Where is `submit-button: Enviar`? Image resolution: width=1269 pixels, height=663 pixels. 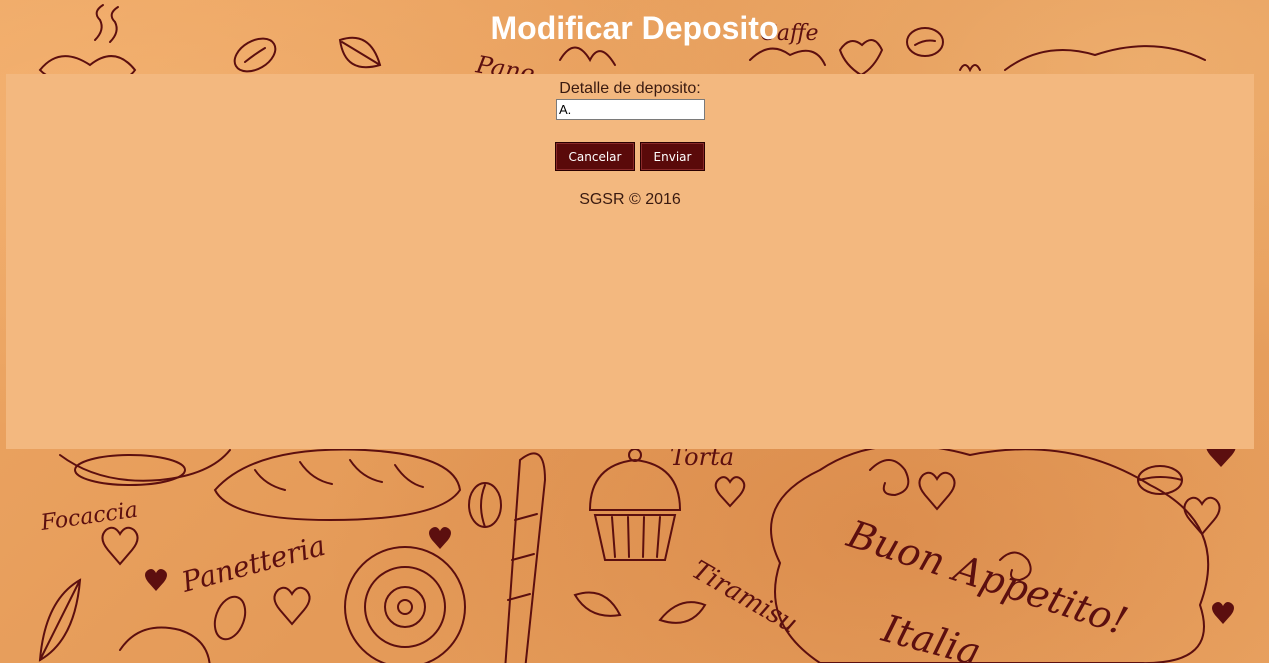 submit-button: Enviar is located at coordinates (672, 156).